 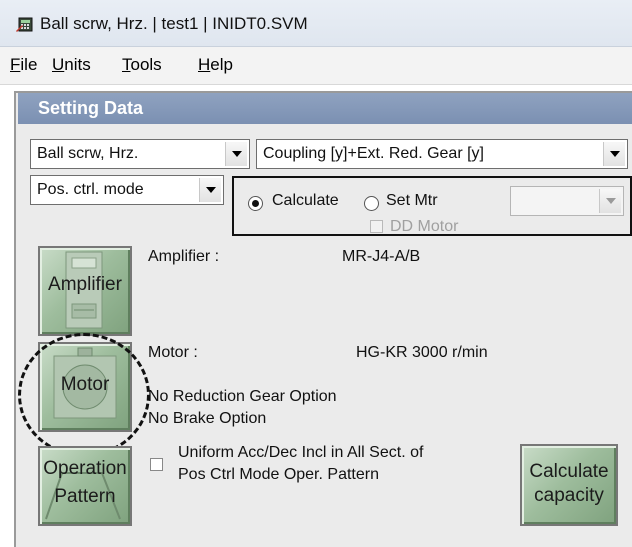 I want to click on menu-file-mnemonic: F, so click(x=15, y=64).